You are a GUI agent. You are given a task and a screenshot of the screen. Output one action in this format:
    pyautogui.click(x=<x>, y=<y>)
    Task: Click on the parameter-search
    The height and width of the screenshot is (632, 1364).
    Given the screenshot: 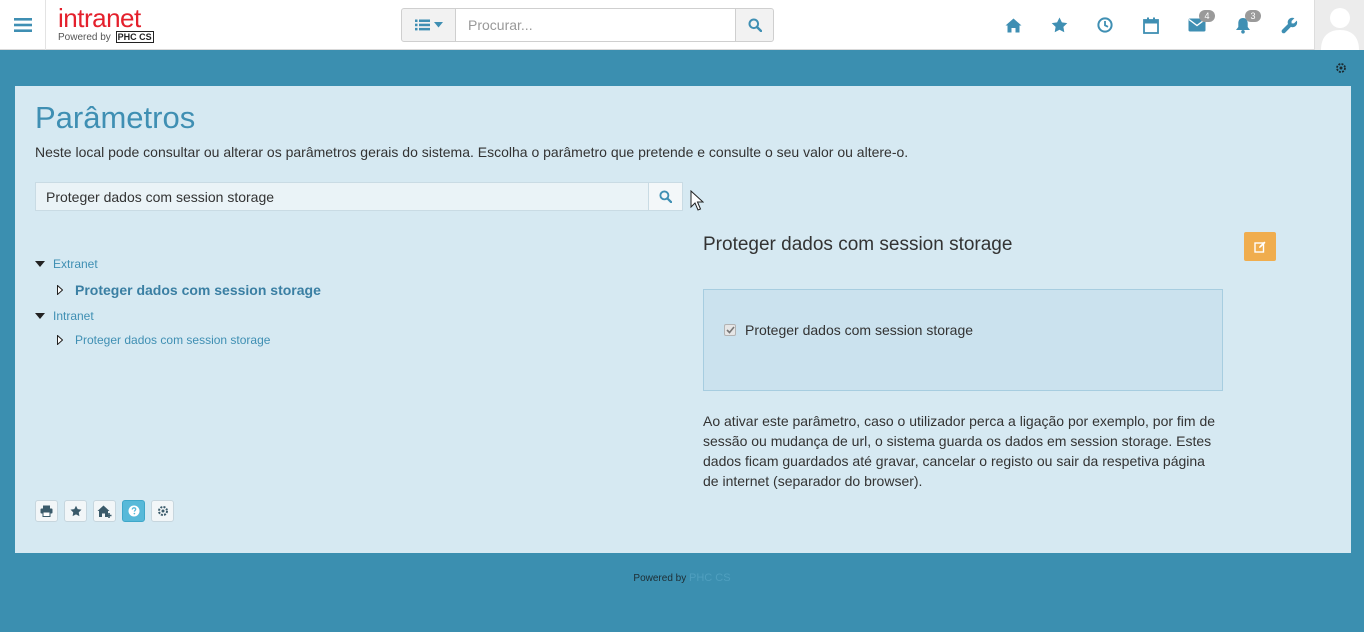 What is the action you would take?
    pyautogui.click(x=359, y=196)
    